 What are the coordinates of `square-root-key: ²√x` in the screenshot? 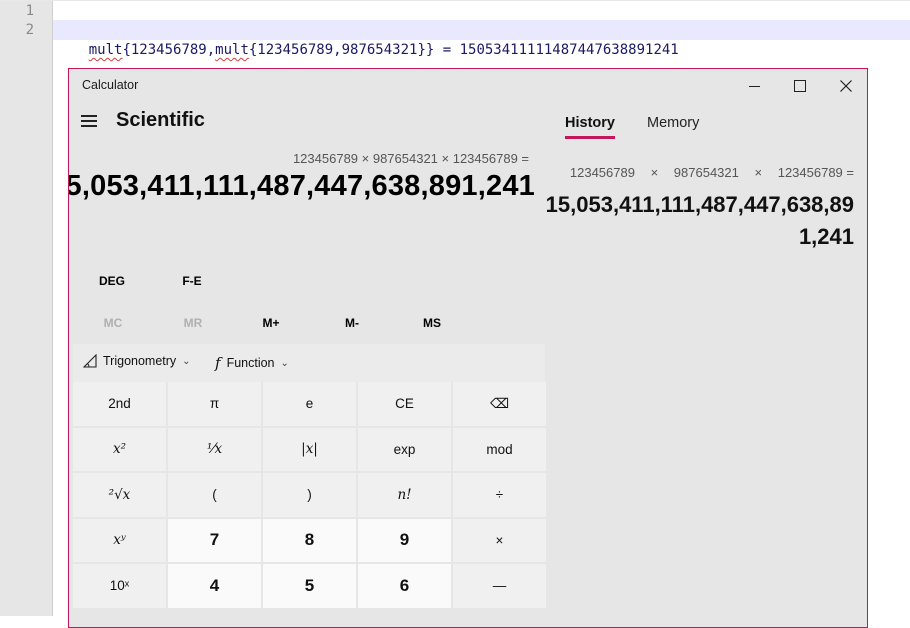 It's located at (119, 495).